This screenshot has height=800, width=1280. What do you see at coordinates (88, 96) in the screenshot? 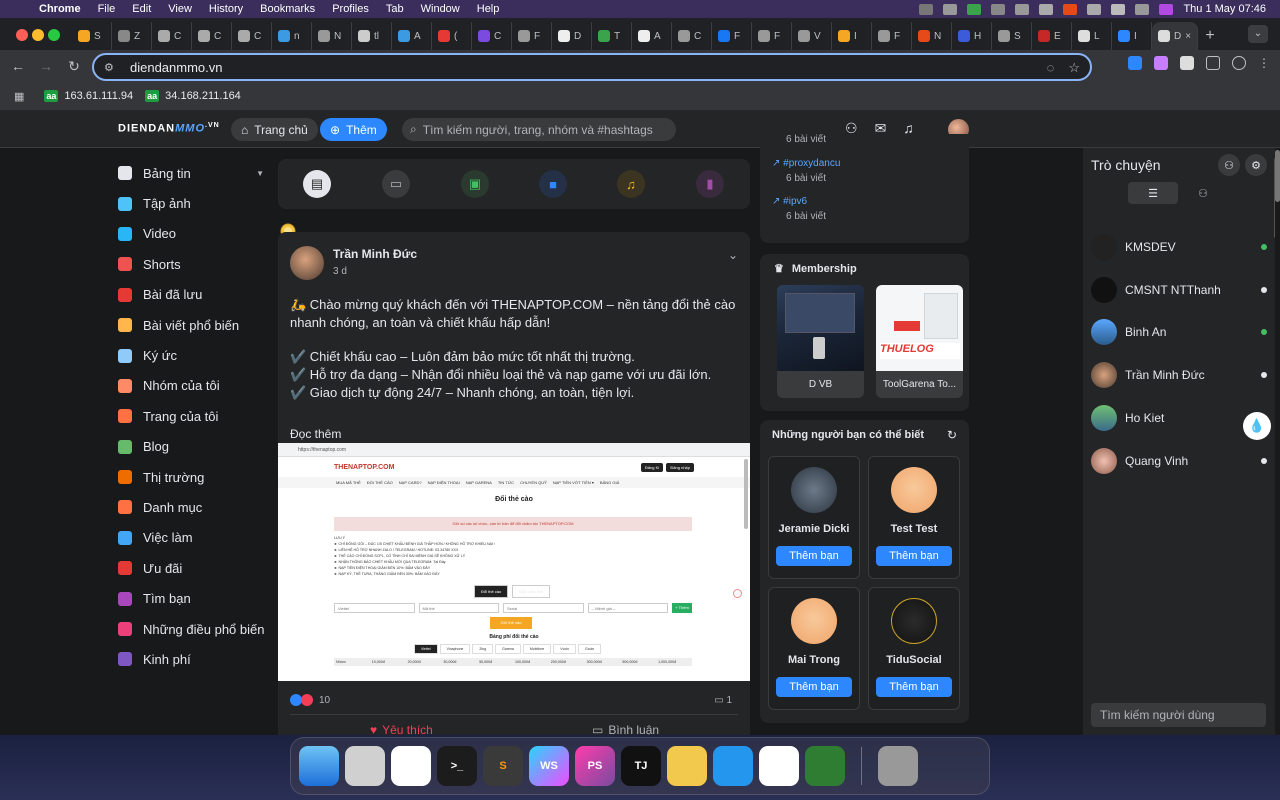
I see `bookmark-item: aa 163.61.111.94` at bounding box center [88, 96].